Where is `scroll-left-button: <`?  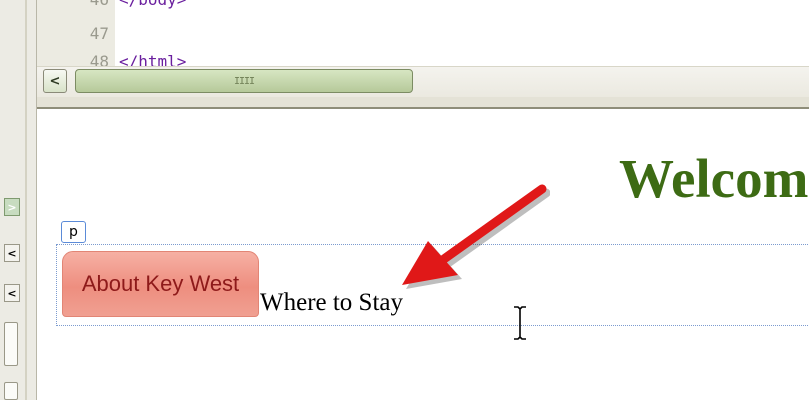
scroll-left-button: < is located at coordinates (55, 81).